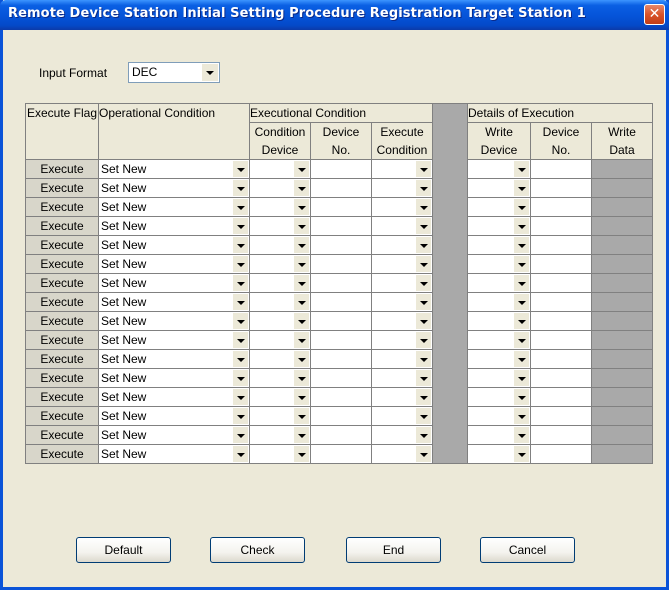  What do you see at coordinates (393, 550) in the screenshot?
I see `end-button: End` at bounding box center [393, 550].